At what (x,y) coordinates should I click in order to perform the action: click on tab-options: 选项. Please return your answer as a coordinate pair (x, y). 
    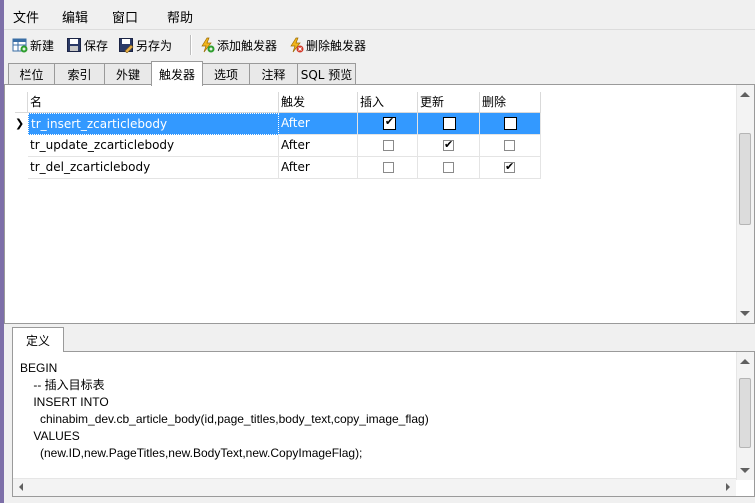
    Looking at the image, I should click on (226, 74).